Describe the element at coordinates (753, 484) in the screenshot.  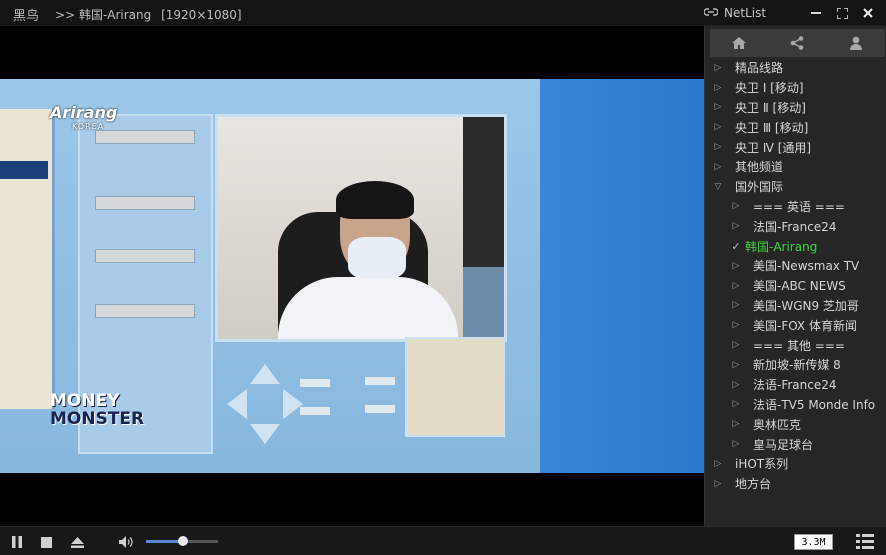
I see `channel-label: 地方台` at that location.